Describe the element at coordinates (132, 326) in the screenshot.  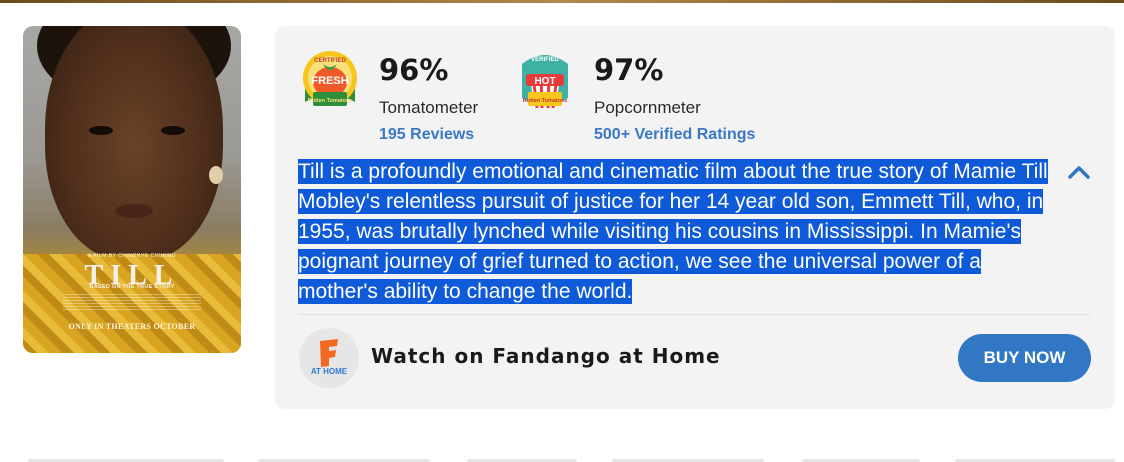
I see `poster-release-note: ONLY IN THEATERS OCTOBER` at that location.